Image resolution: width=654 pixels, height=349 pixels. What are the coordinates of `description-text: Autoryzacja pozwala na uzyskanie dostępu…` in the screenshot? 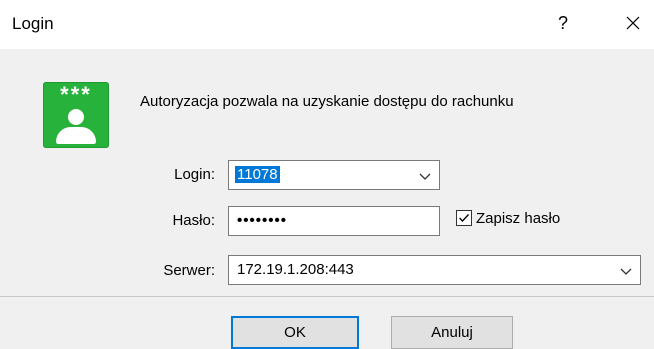 It's located at (327, 101).